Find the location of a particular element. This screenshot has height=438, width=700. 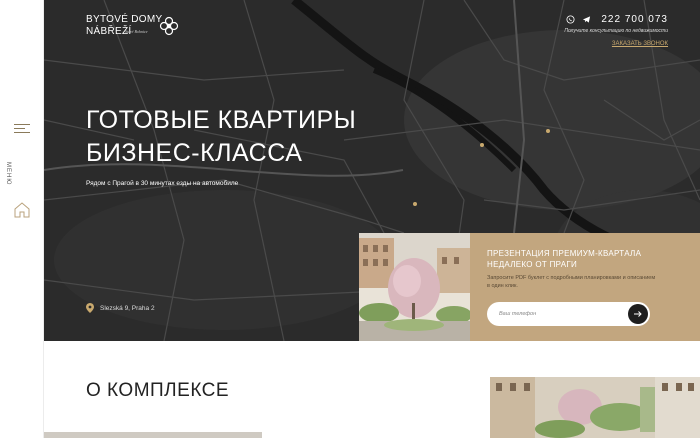

logo-subtitle: Staré Bohnice is located at coordinates (136, 31).